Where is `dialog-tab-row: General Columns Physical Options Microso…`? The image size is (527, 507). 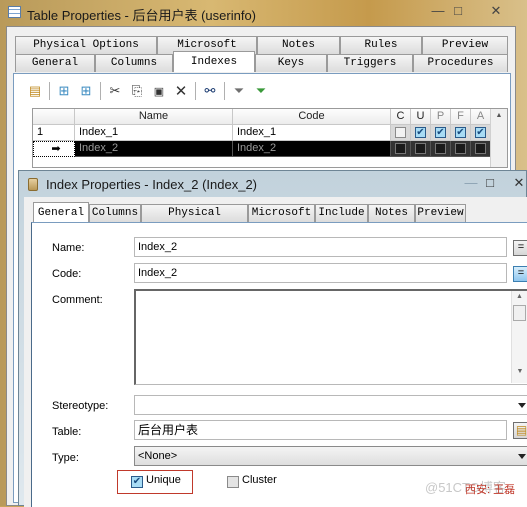
dialog-tab-row: General Columns Physical Options Microso… is located at coordinates (249, 219).